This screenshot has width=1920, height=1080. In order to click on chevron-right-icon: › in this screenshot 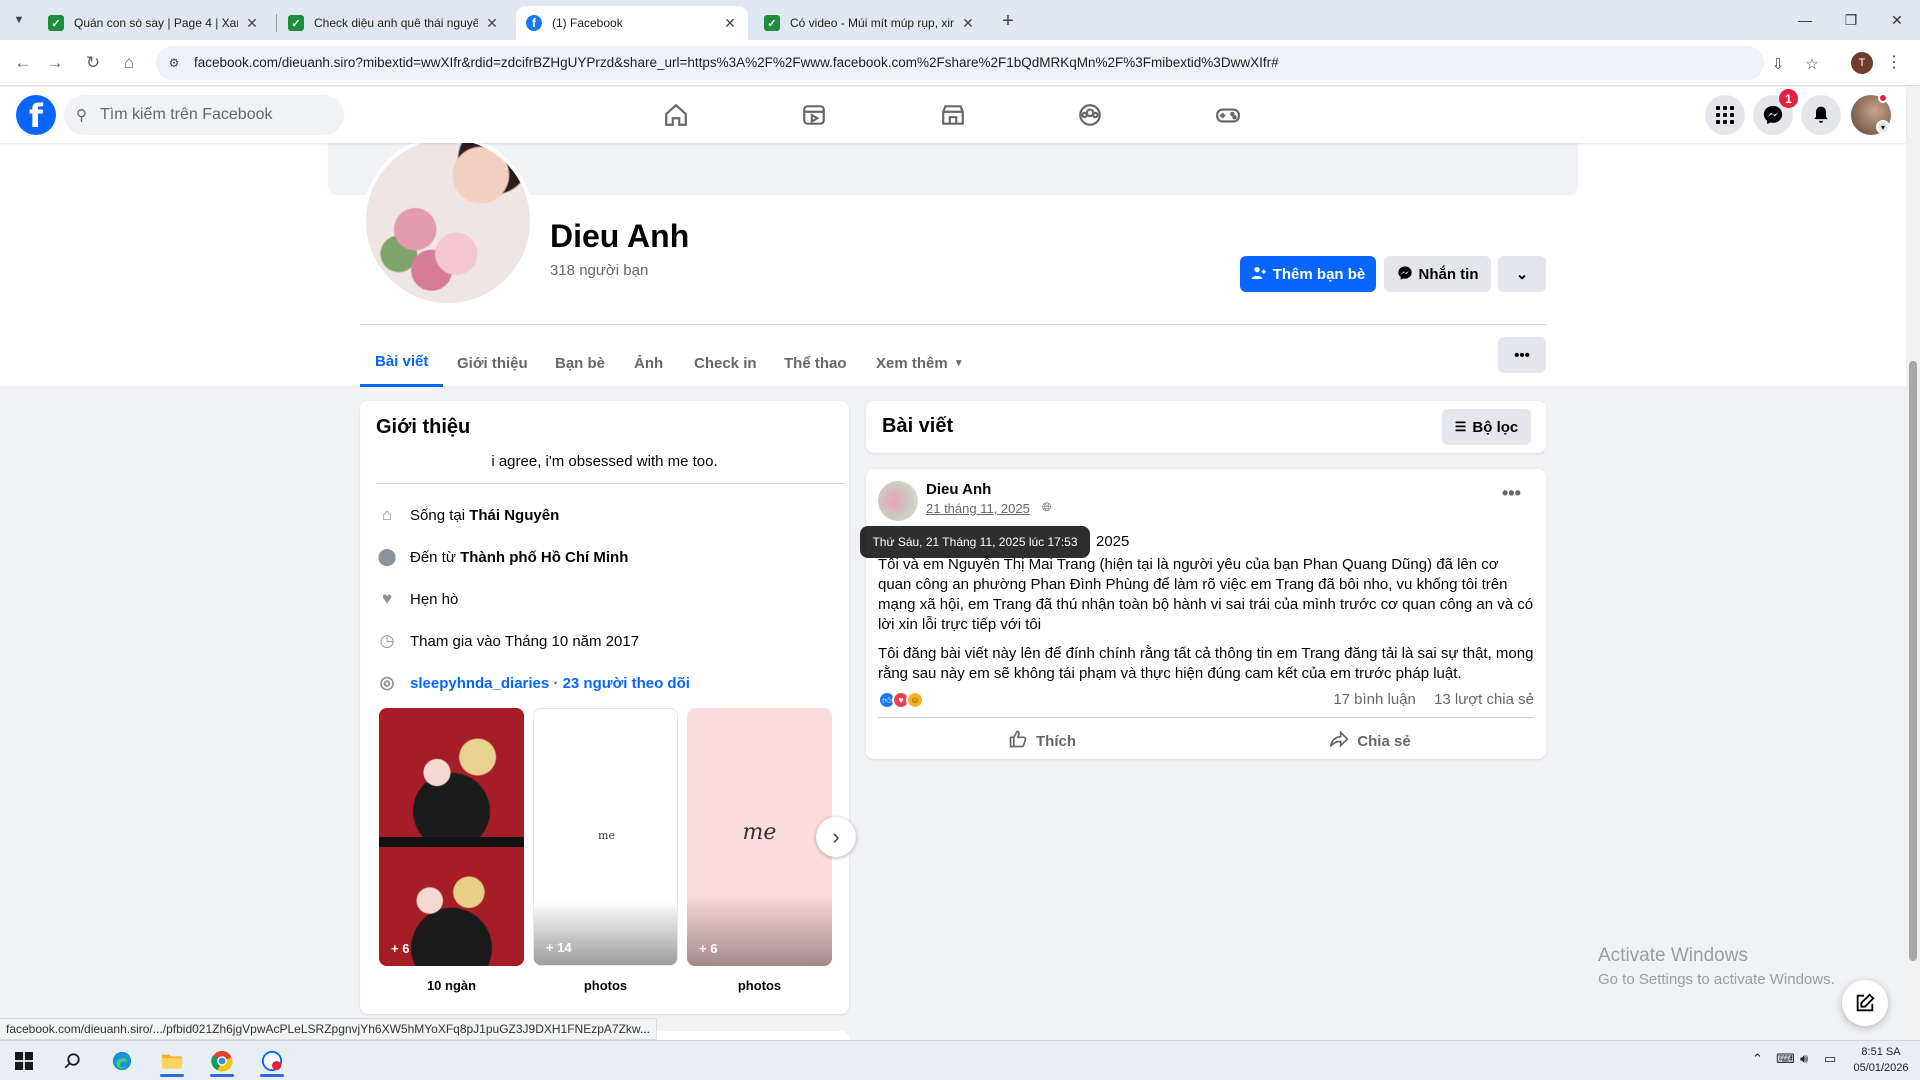, I will do `click(836, 837)`.